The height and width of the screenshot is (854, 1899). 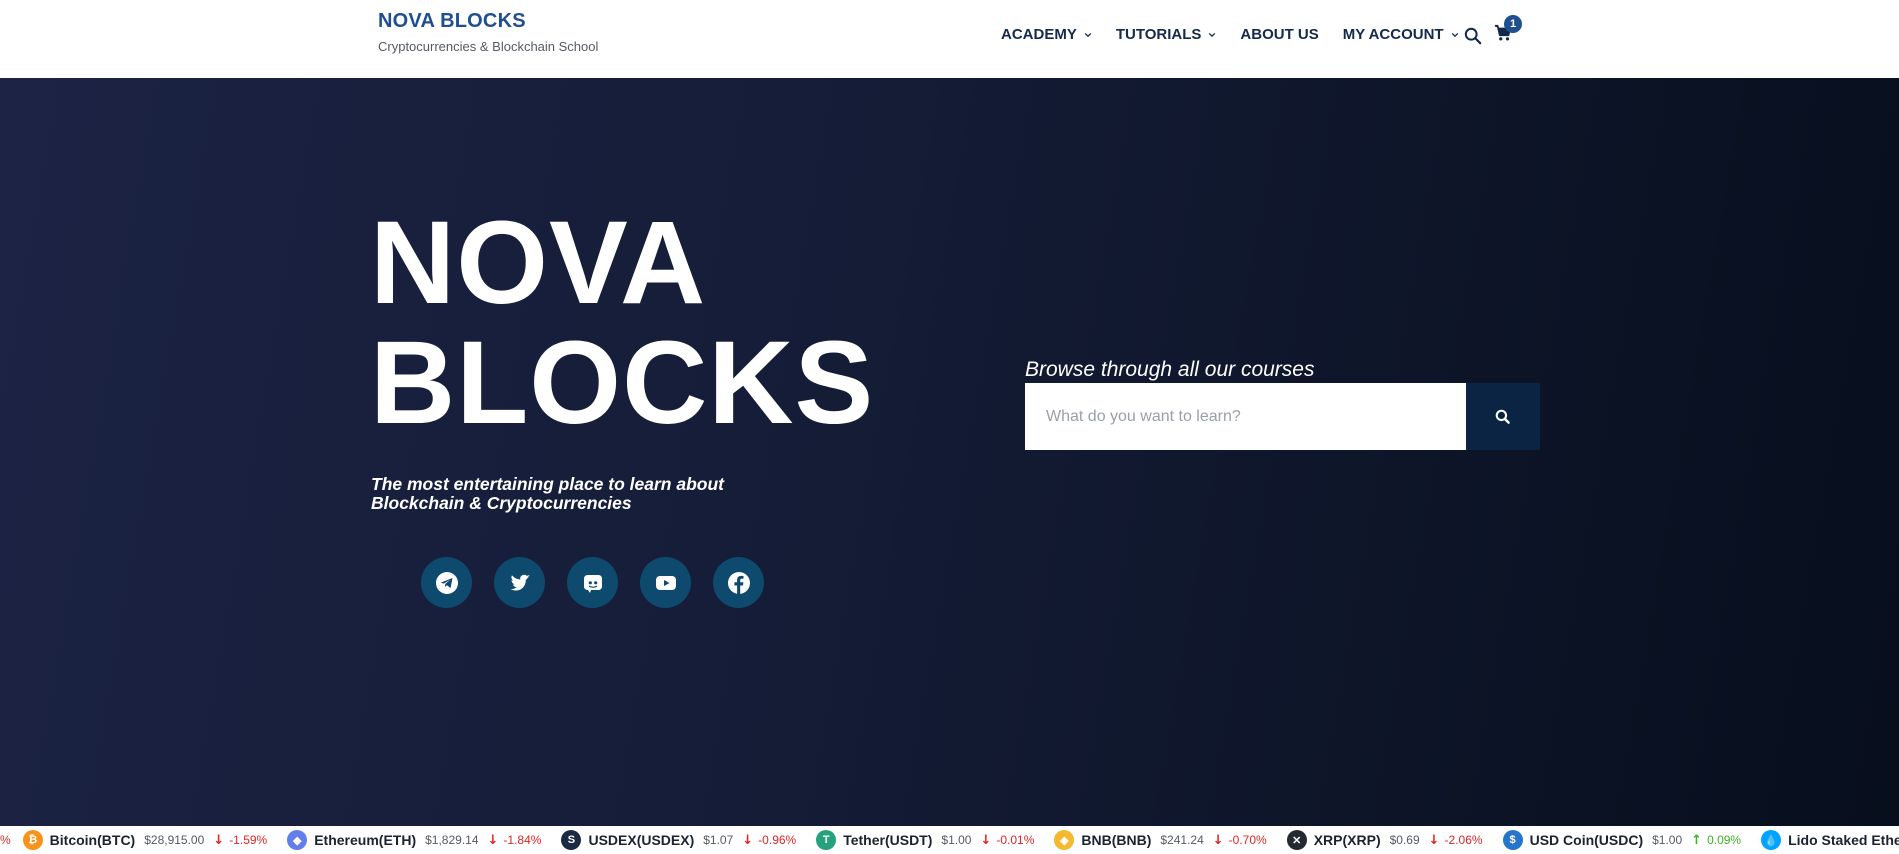 I want to click on coin-change-value: -2.06%, so click(x=1463, y=840).